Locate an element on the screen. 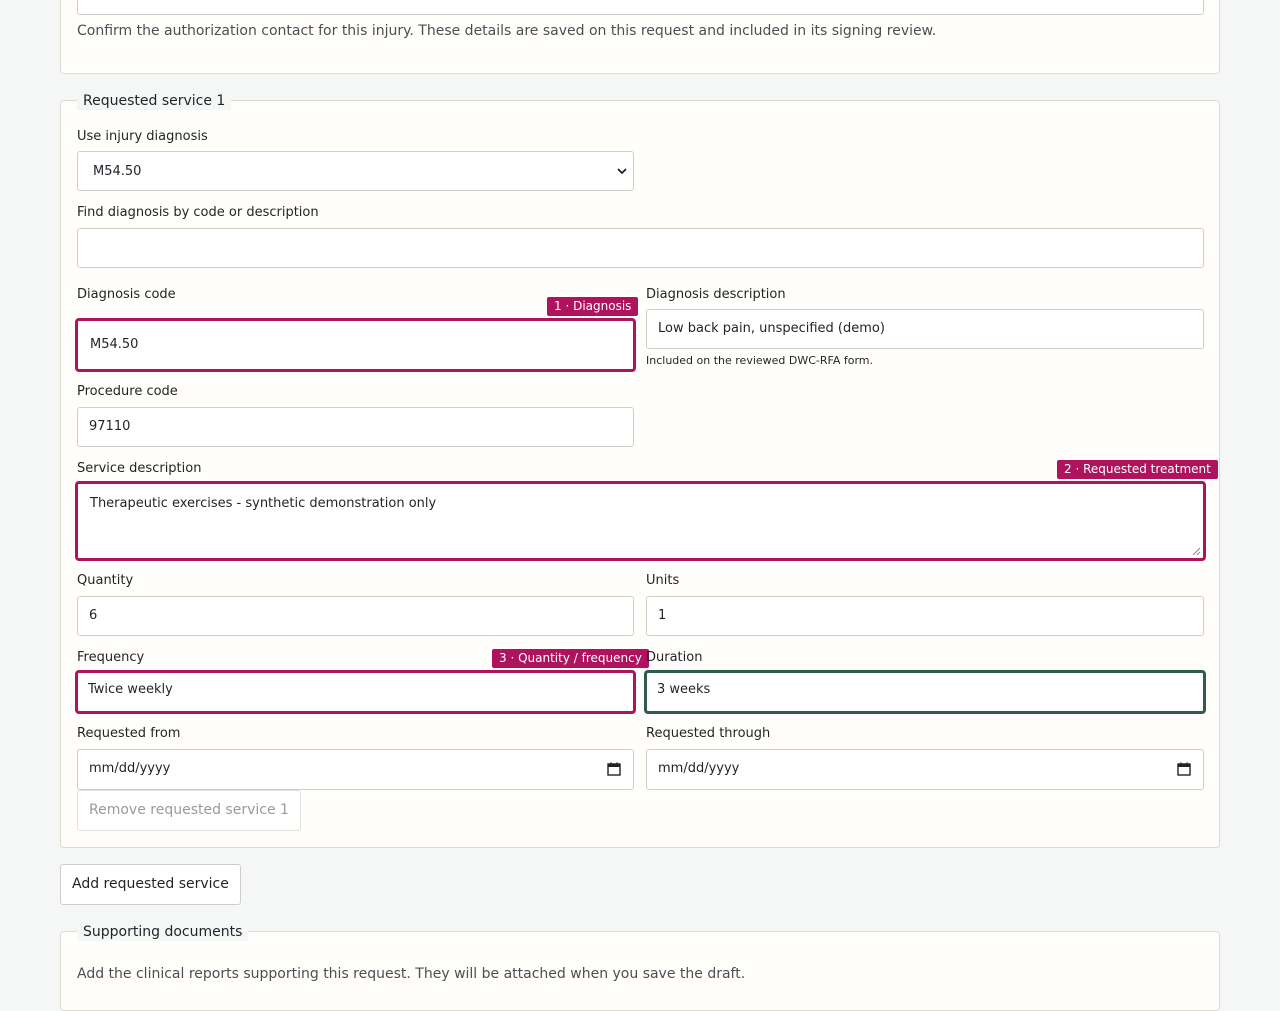 This screenshot has height=1011, width=1280. quantity-input: 6 is located at coordinates (355, 616).